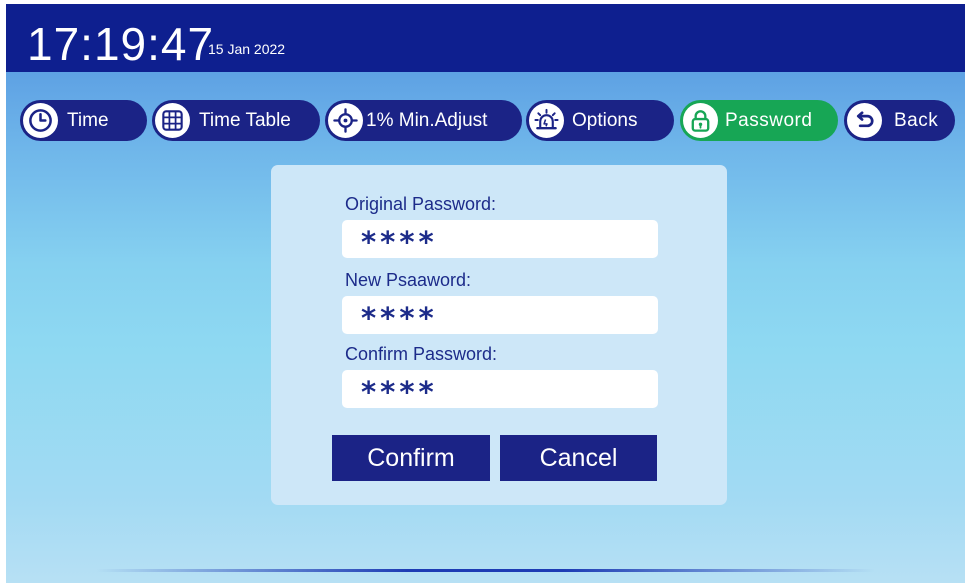 The image size is (971, 587). Describe the element at coordinates (500, 239) in the screenshot. I see `original-password-field: ****` at that location.